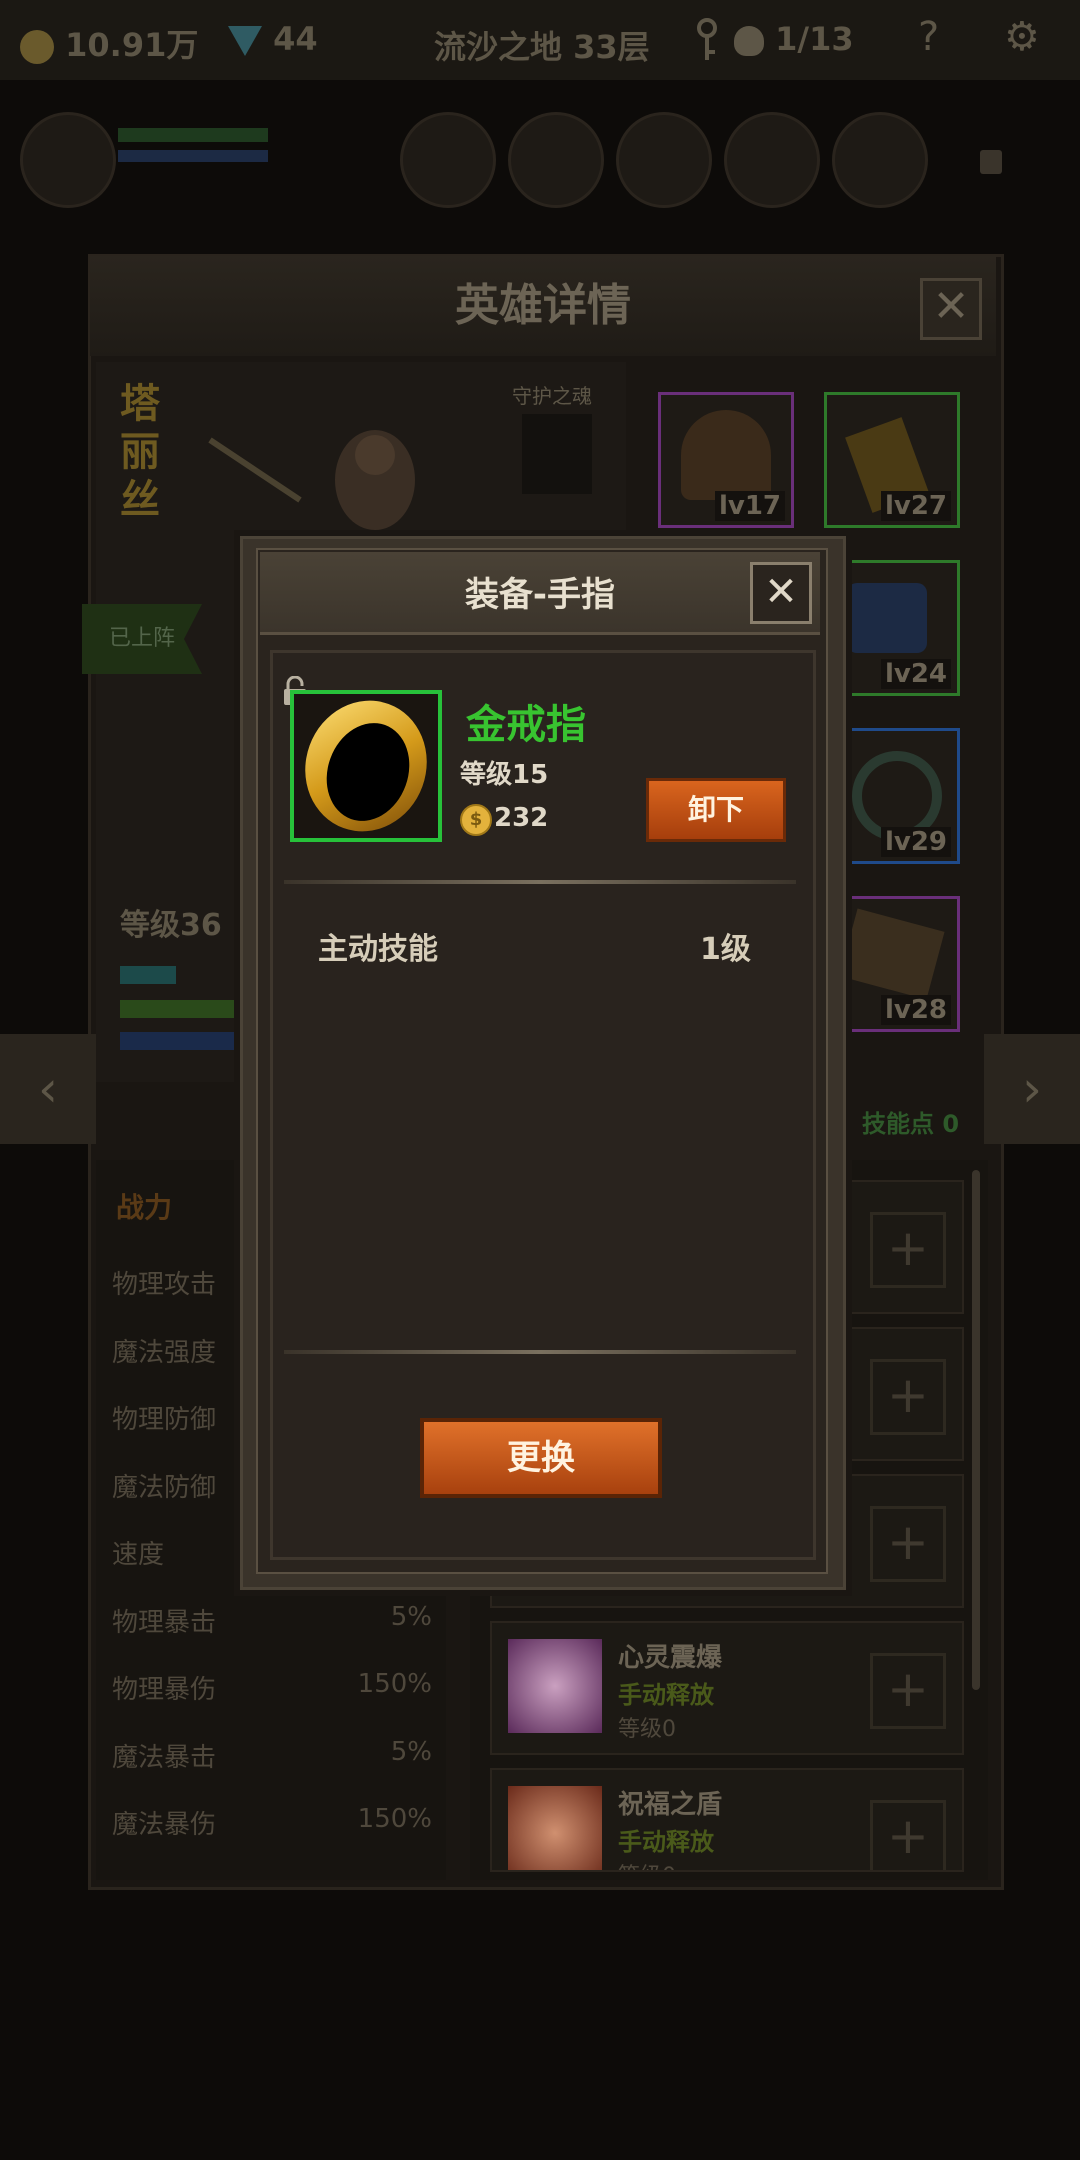 This screenshot has width=1080, height=2160. Describe the element at coordinates (911, 1124) in the screenshot. I see `skill-points: 技能点 0` at that location.